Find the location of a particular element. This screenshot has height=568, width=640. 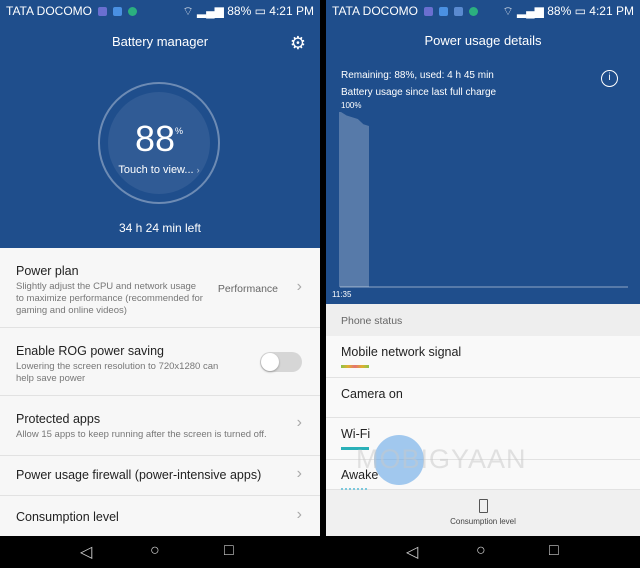

consumption-level-item: Consumption level › is located at coordinates (160, 516).